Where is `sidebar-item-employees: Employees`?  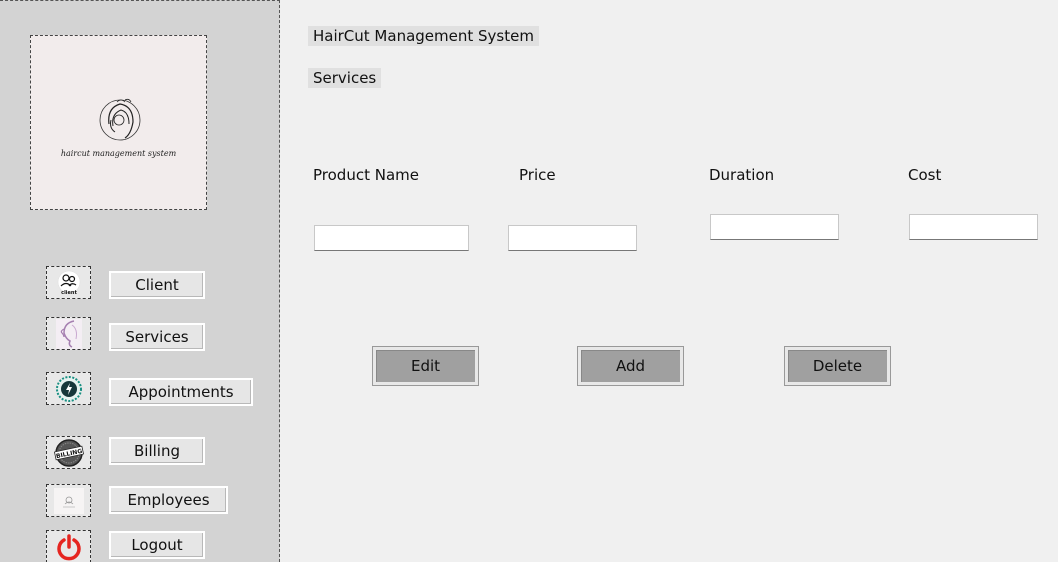
sidebar-item-employees: Employees is located at coordinates (168, 500).